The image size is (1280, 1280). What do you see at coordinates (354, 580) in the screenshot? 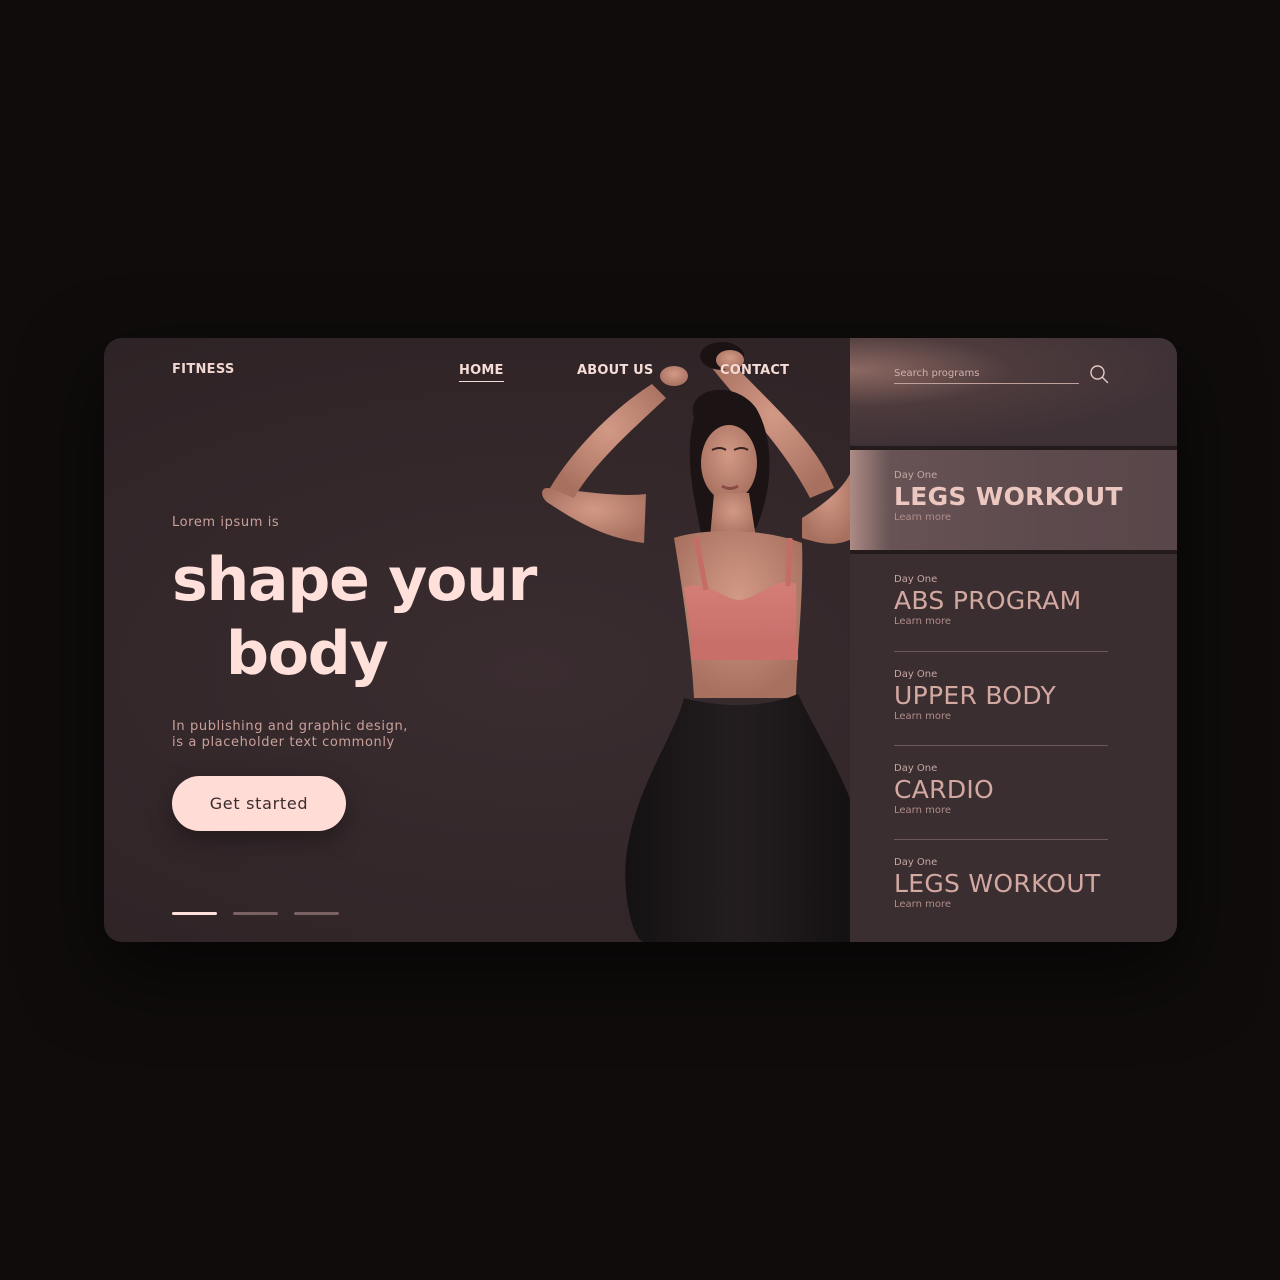
I see `hero-headline-line1: shape your` at bounding box center [354, 580].